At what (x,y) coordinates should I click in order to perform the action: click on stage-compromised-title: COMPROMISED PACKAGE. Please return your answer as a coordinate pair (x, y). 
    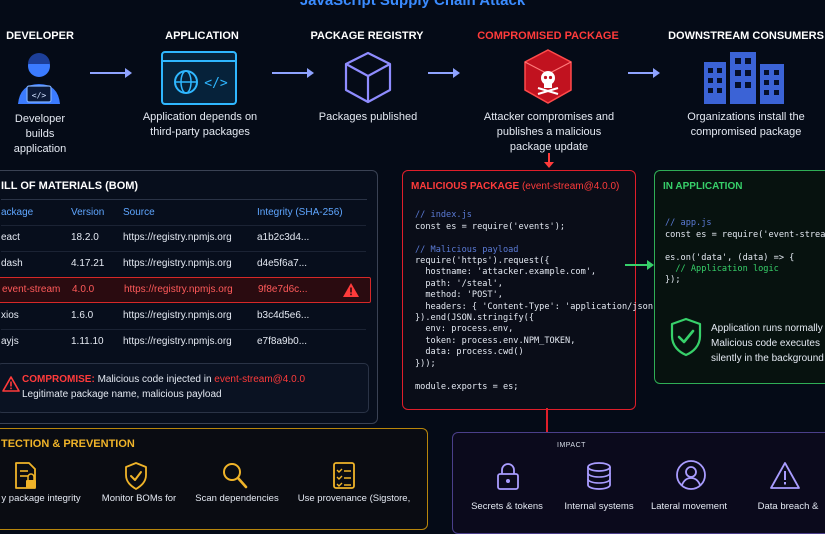
    Looking at the image, I should click on (548, 36).